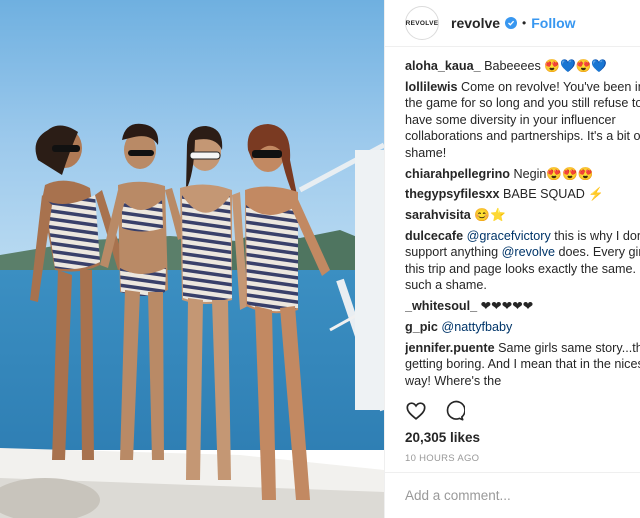 This screenshot has width=640, height=518. I want to click on comment-username: jennifer.puente, so click(450, 348).